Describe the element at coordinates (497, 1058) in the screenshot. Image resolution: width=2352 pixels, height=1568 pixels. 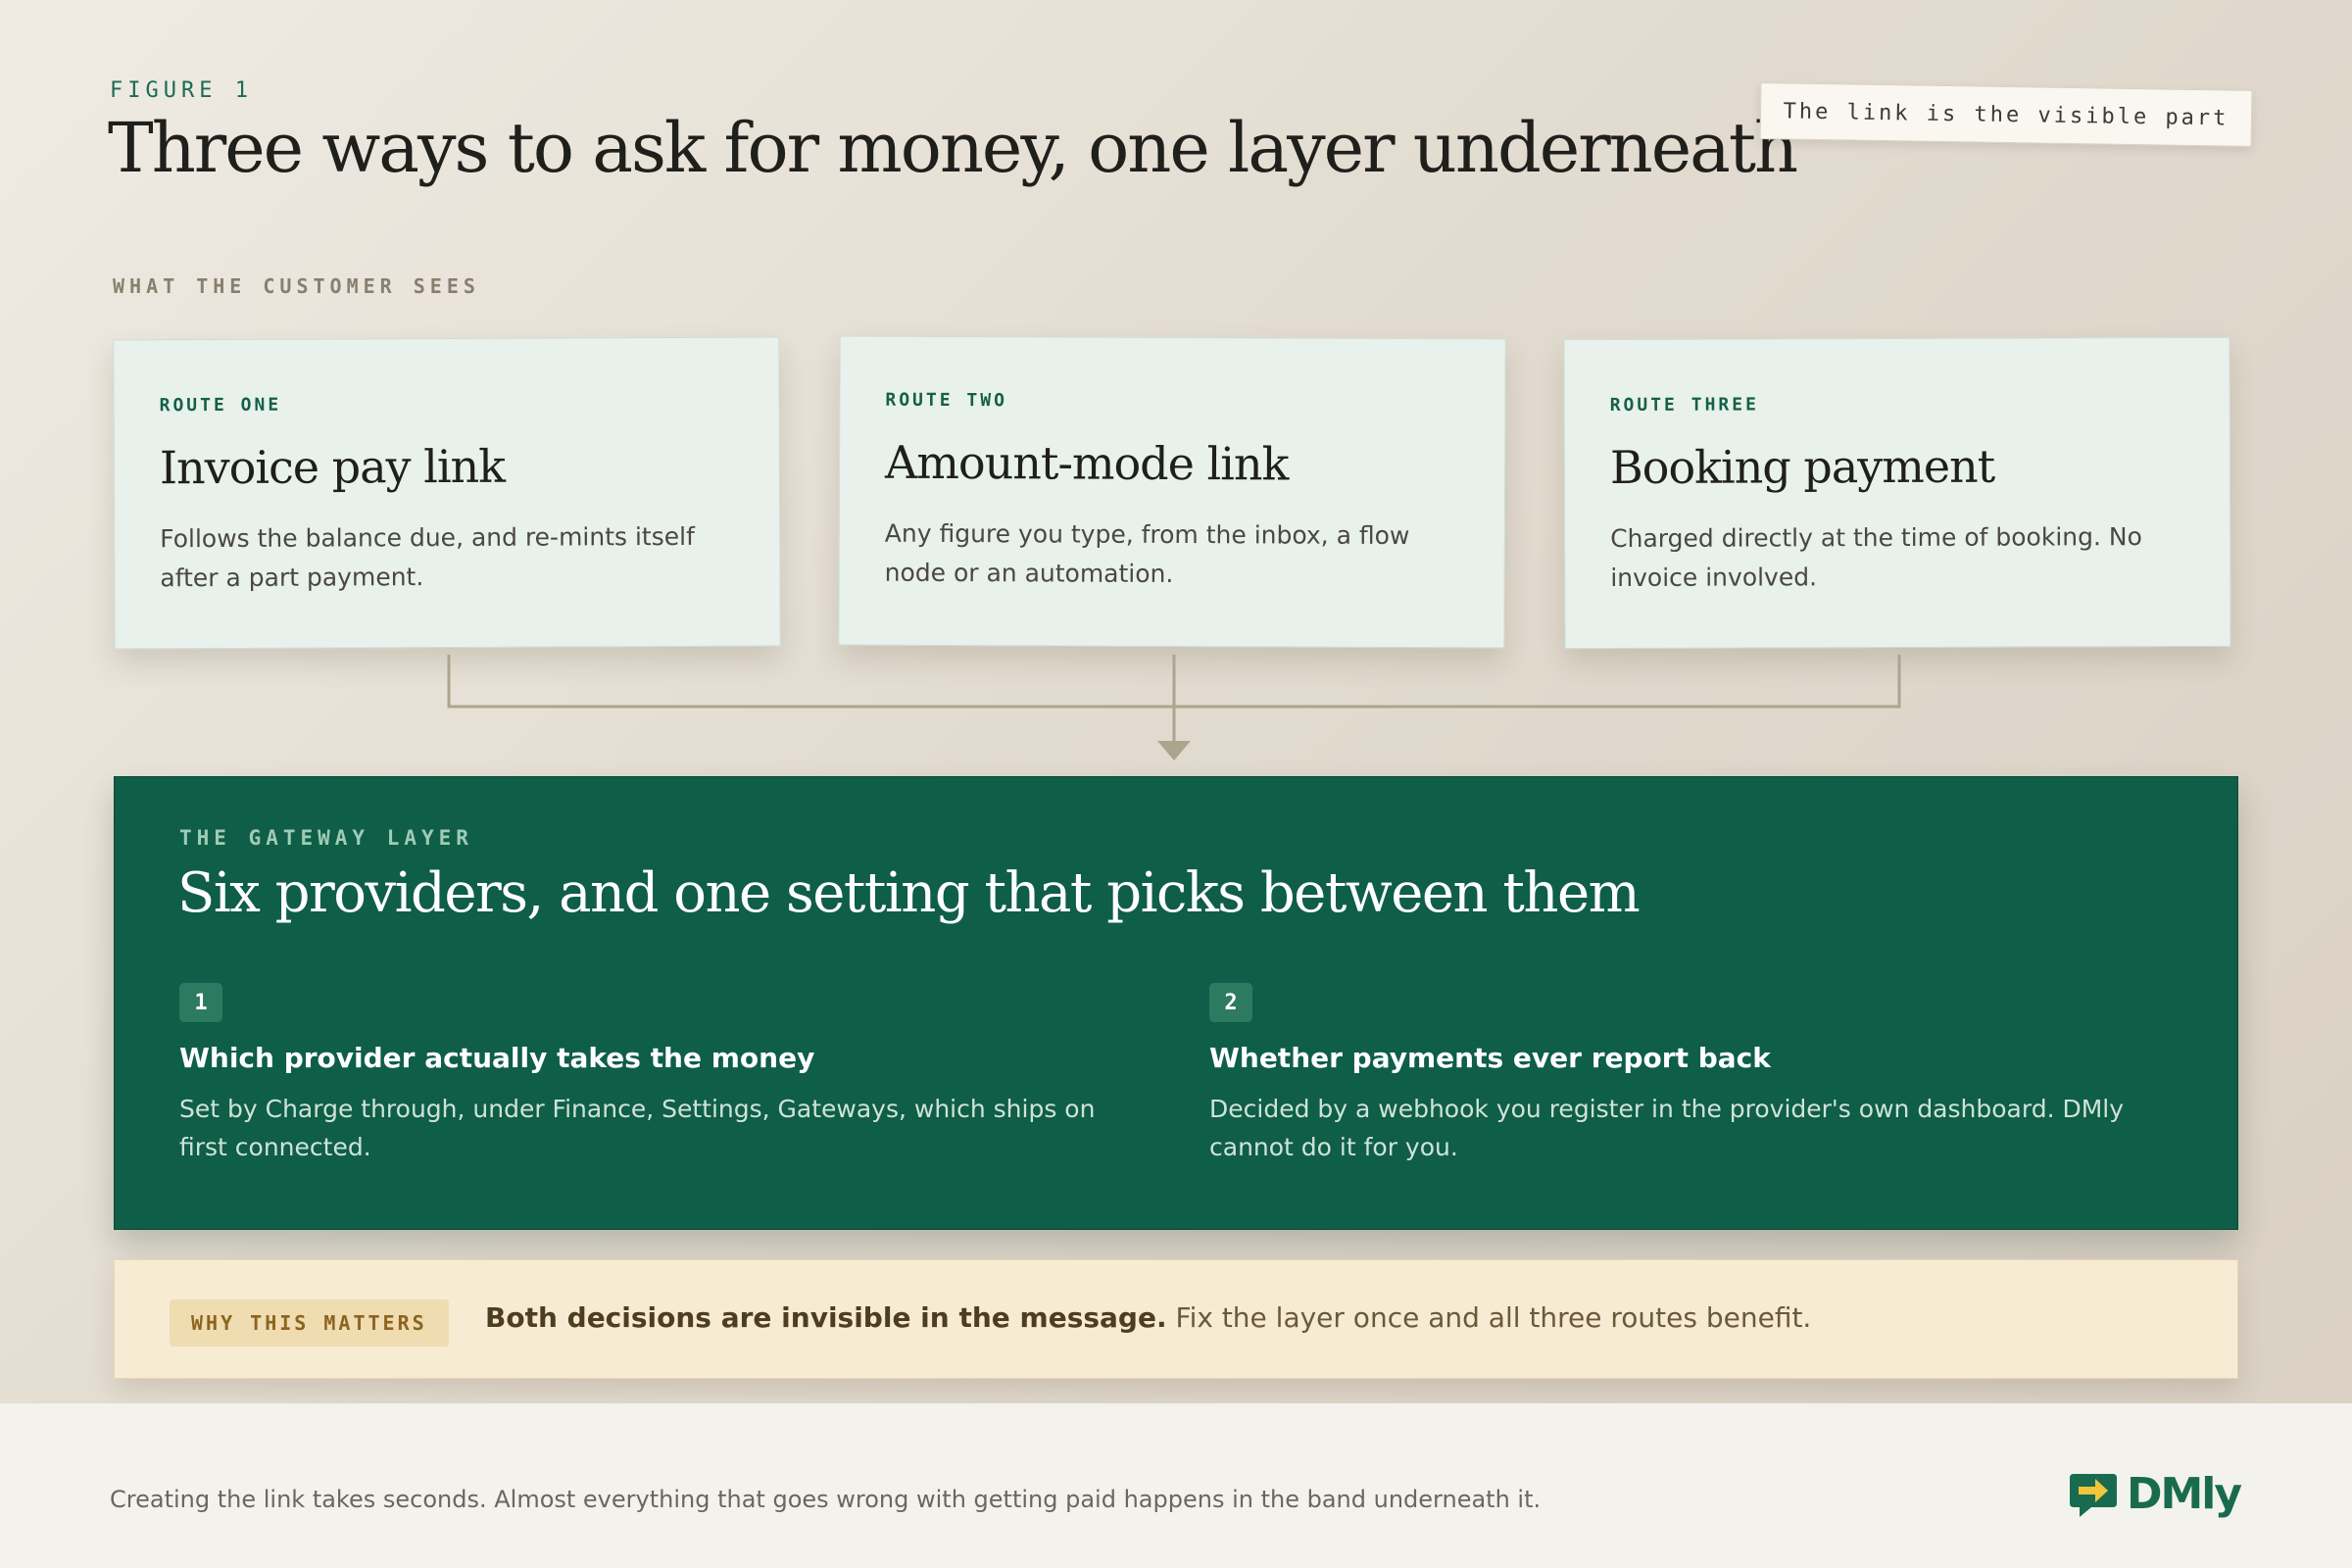
I see `decision-title: Which provider actually takes the money` at that location.